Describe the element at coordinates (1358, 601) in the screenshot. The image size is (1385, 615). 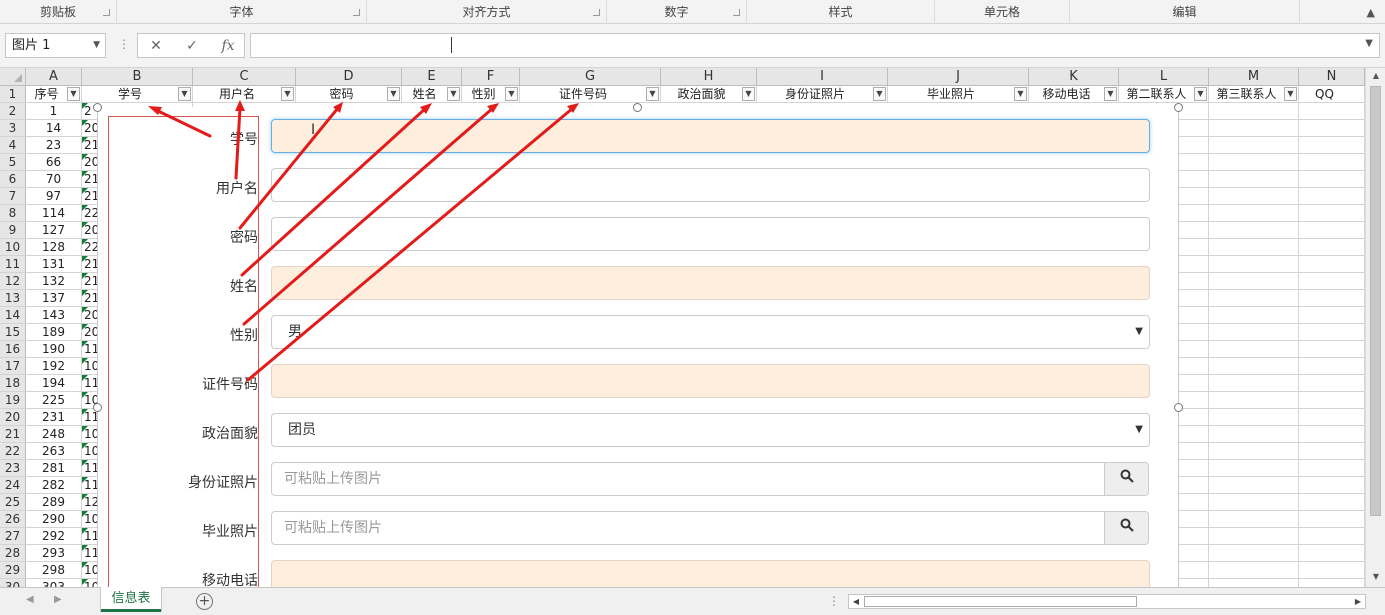
I see `scroll-right-icon: ▶` at that location.